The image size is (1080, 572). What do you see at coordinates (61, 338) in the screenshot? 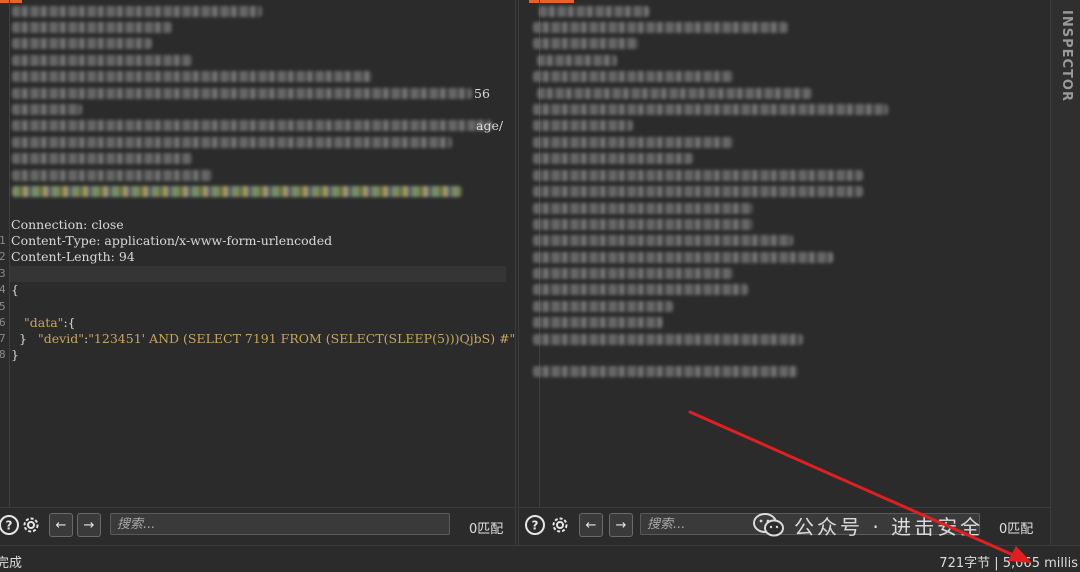
I see `json-key: "devid"` at bounding box center [61, 338].